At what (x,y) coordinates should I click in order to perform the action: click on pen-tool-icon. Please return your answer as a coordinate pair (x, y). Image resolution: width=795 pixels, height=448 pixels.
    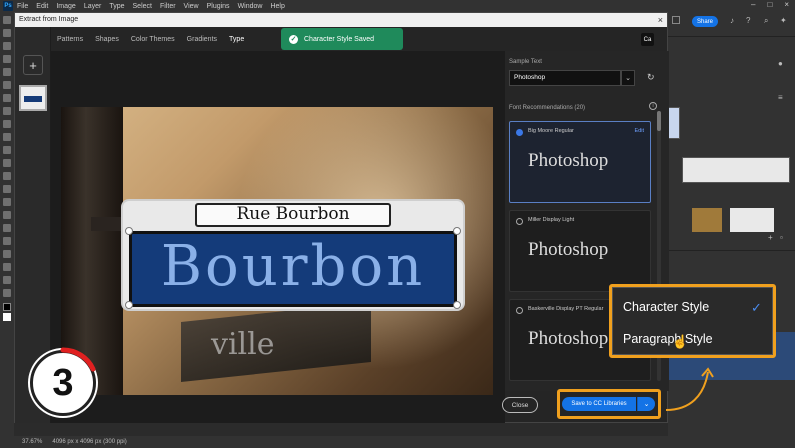
    Looking at the image, I should click on (7, 215).